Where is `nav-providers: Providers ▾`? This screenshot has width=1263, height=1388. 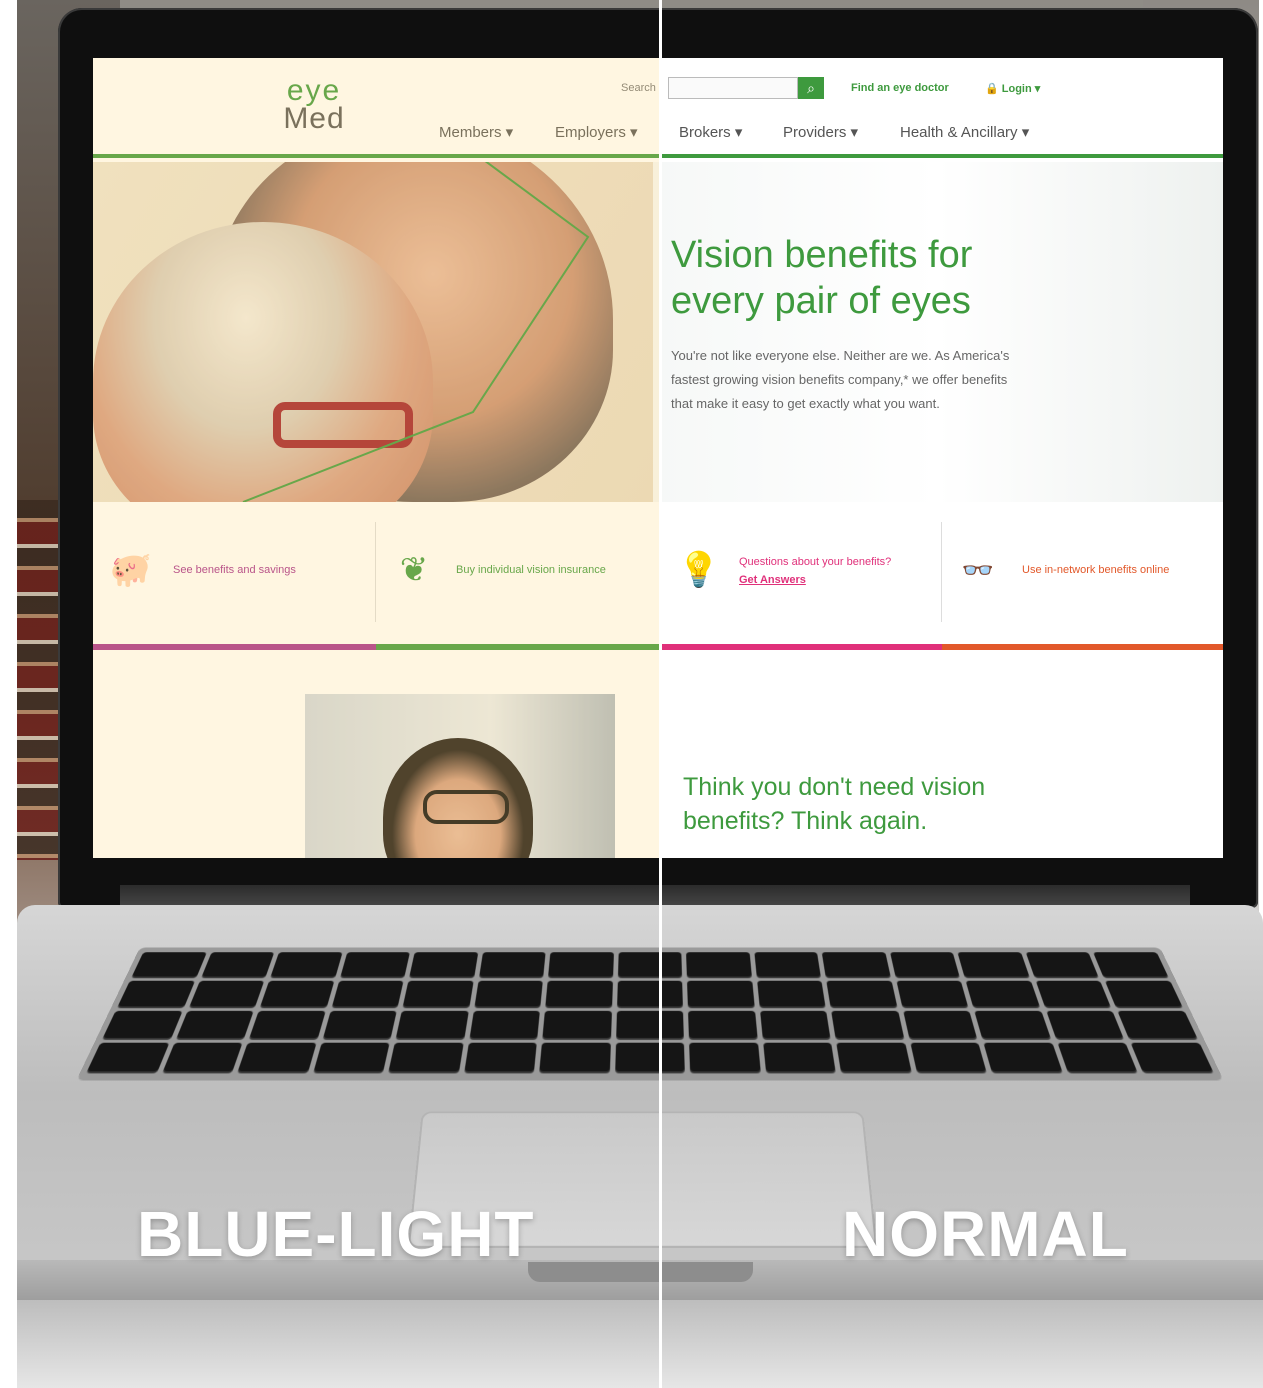
nav-providers: Providers ▾ is located at coordinates (820, 132).